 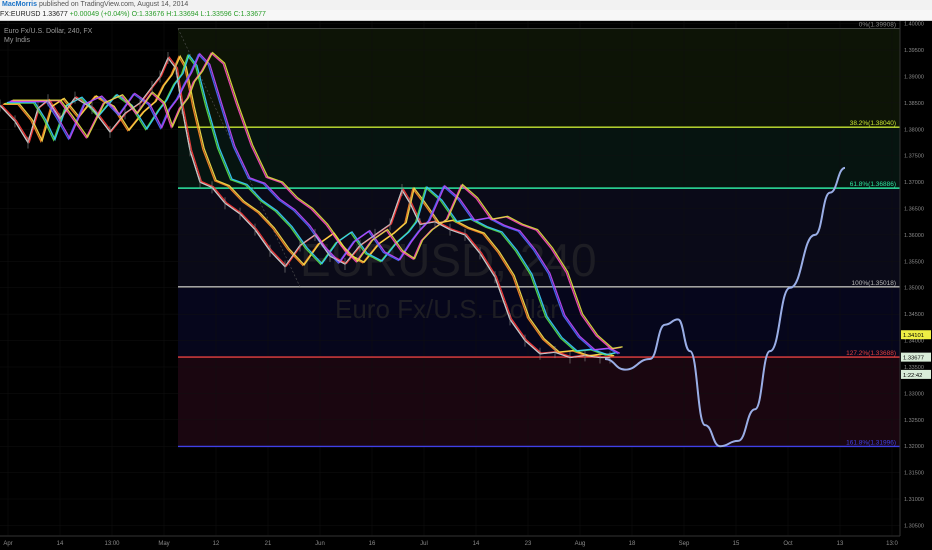 What do you see at coordinates (163, 544) in the screenshot?
I see `time-tick-3: May` at bounding box center [163, 544].